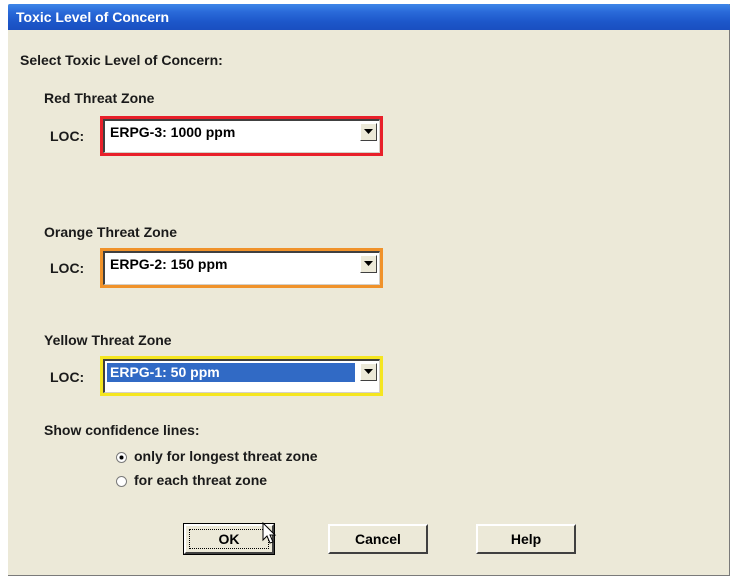 The image size is (740, 579). I want to click on yellow-loc-dropdown-button, so click(368, 372).